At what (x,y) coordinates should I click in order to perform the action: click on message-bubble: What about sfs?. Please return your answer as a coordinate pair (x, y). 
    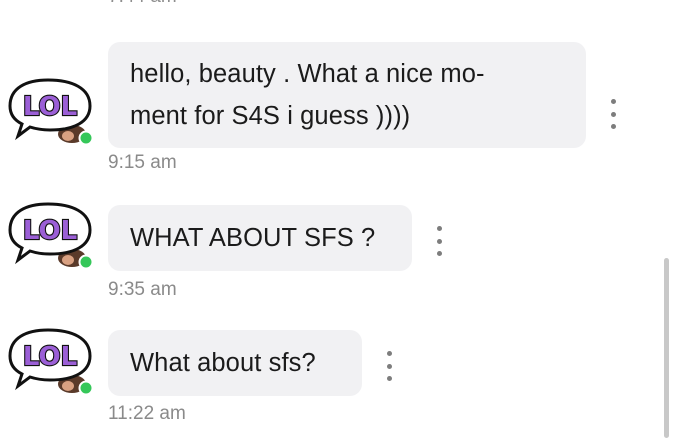
    Looking at the image, I should click on (235, 363).